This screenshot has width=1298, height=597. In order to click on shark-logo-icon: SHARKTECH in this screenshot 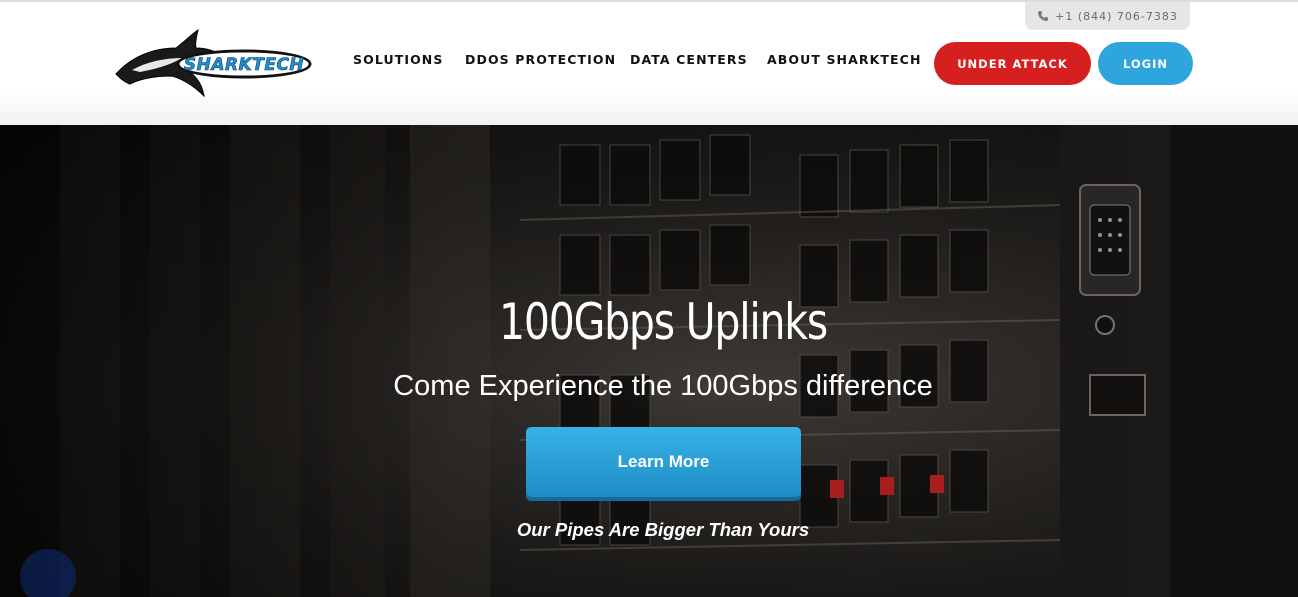, I will do `click(213, 63)`.